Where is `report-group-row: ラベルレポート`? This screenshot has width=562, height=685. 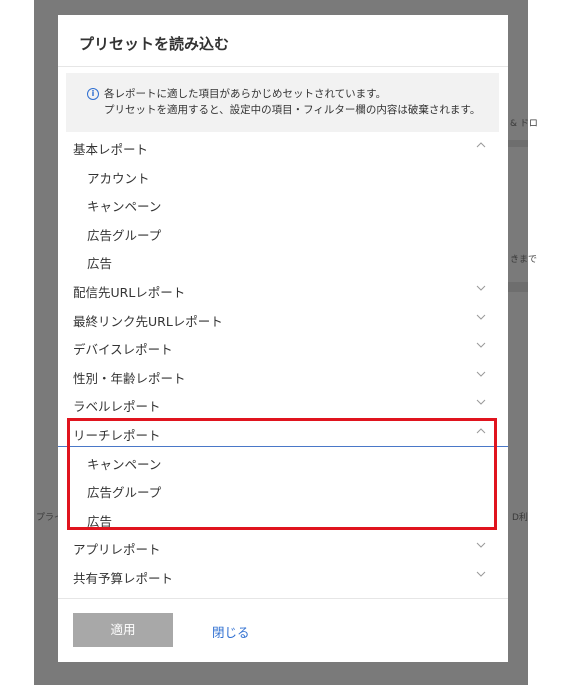 report-group-row: ラベルレポート is located at coordinates (283, 403).